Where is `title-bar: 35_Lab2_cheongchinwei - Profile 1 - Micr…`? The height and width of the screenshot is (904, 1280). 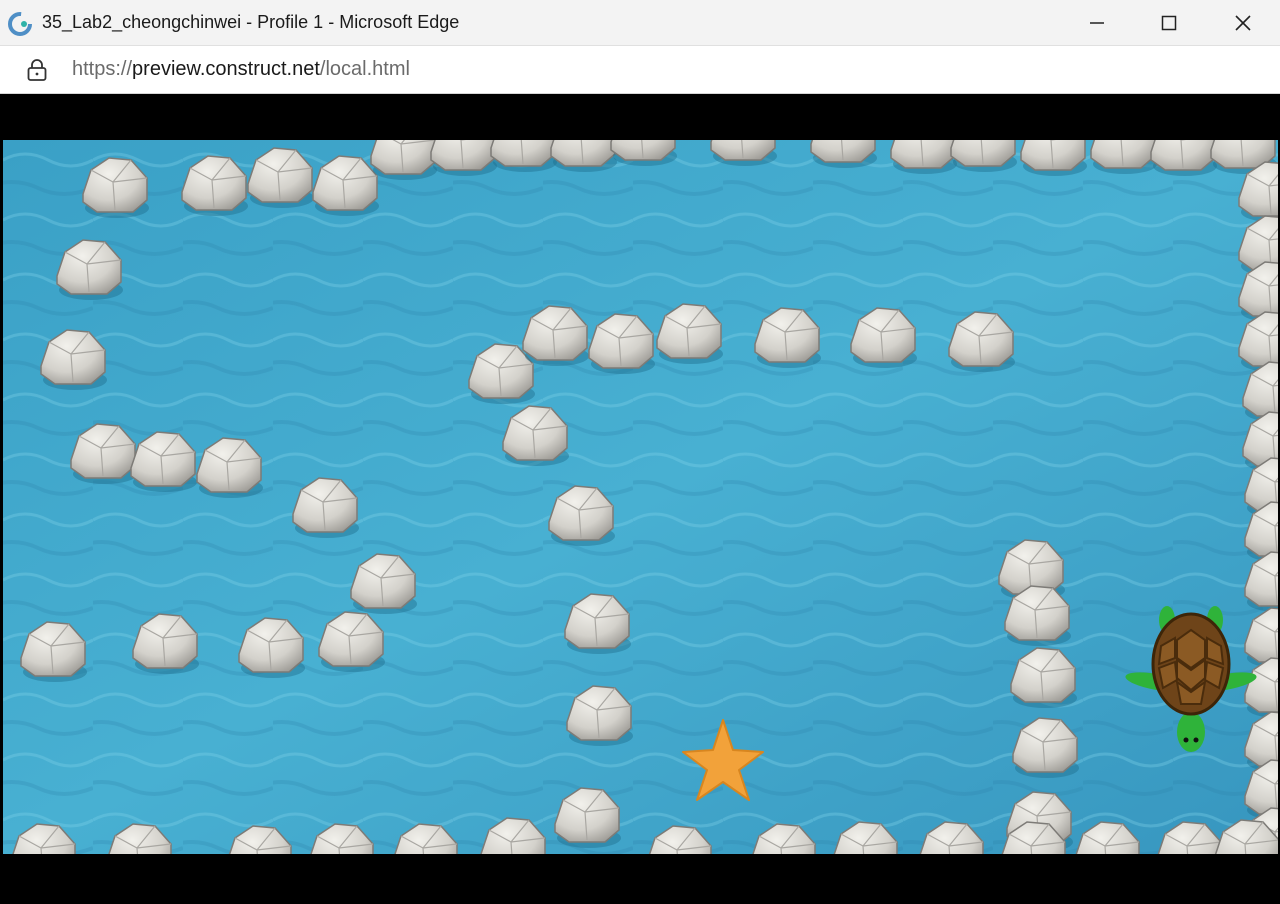
title-bar: 35_Lab2_cheongchinwei - Profile 1 - Micr… is located at coordinates (640, 23).